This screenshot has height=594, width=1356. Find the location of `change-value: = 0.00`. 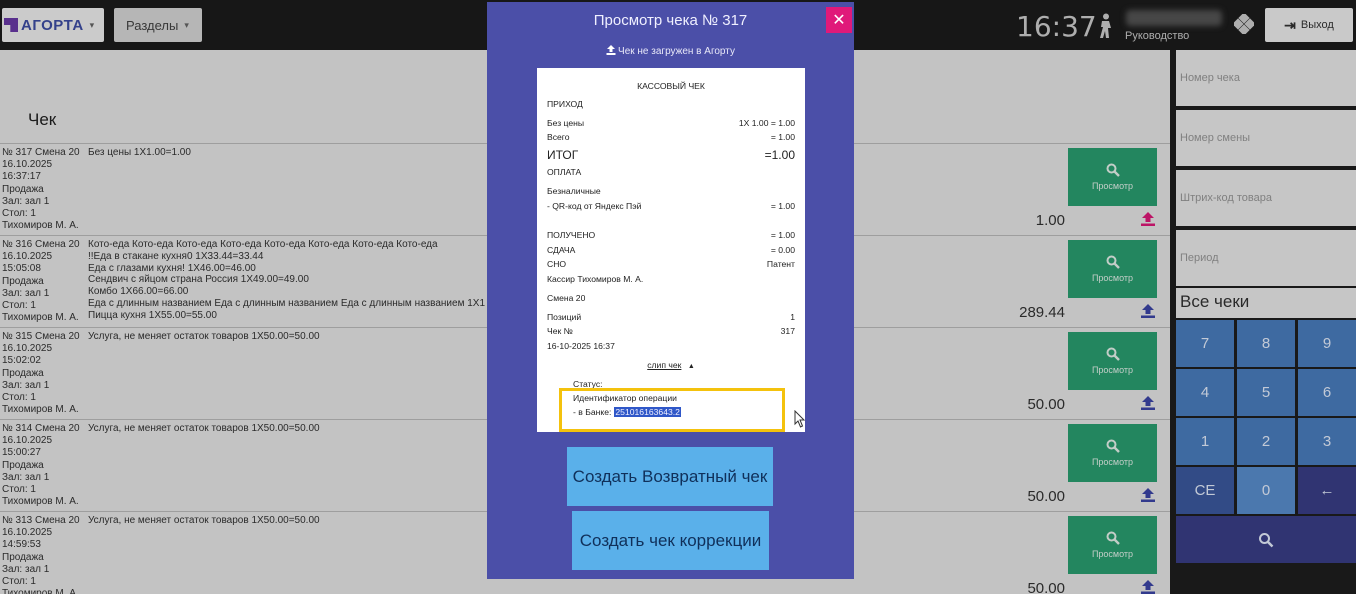

change-value: = 0.00 is located at coordinates (782, 250).